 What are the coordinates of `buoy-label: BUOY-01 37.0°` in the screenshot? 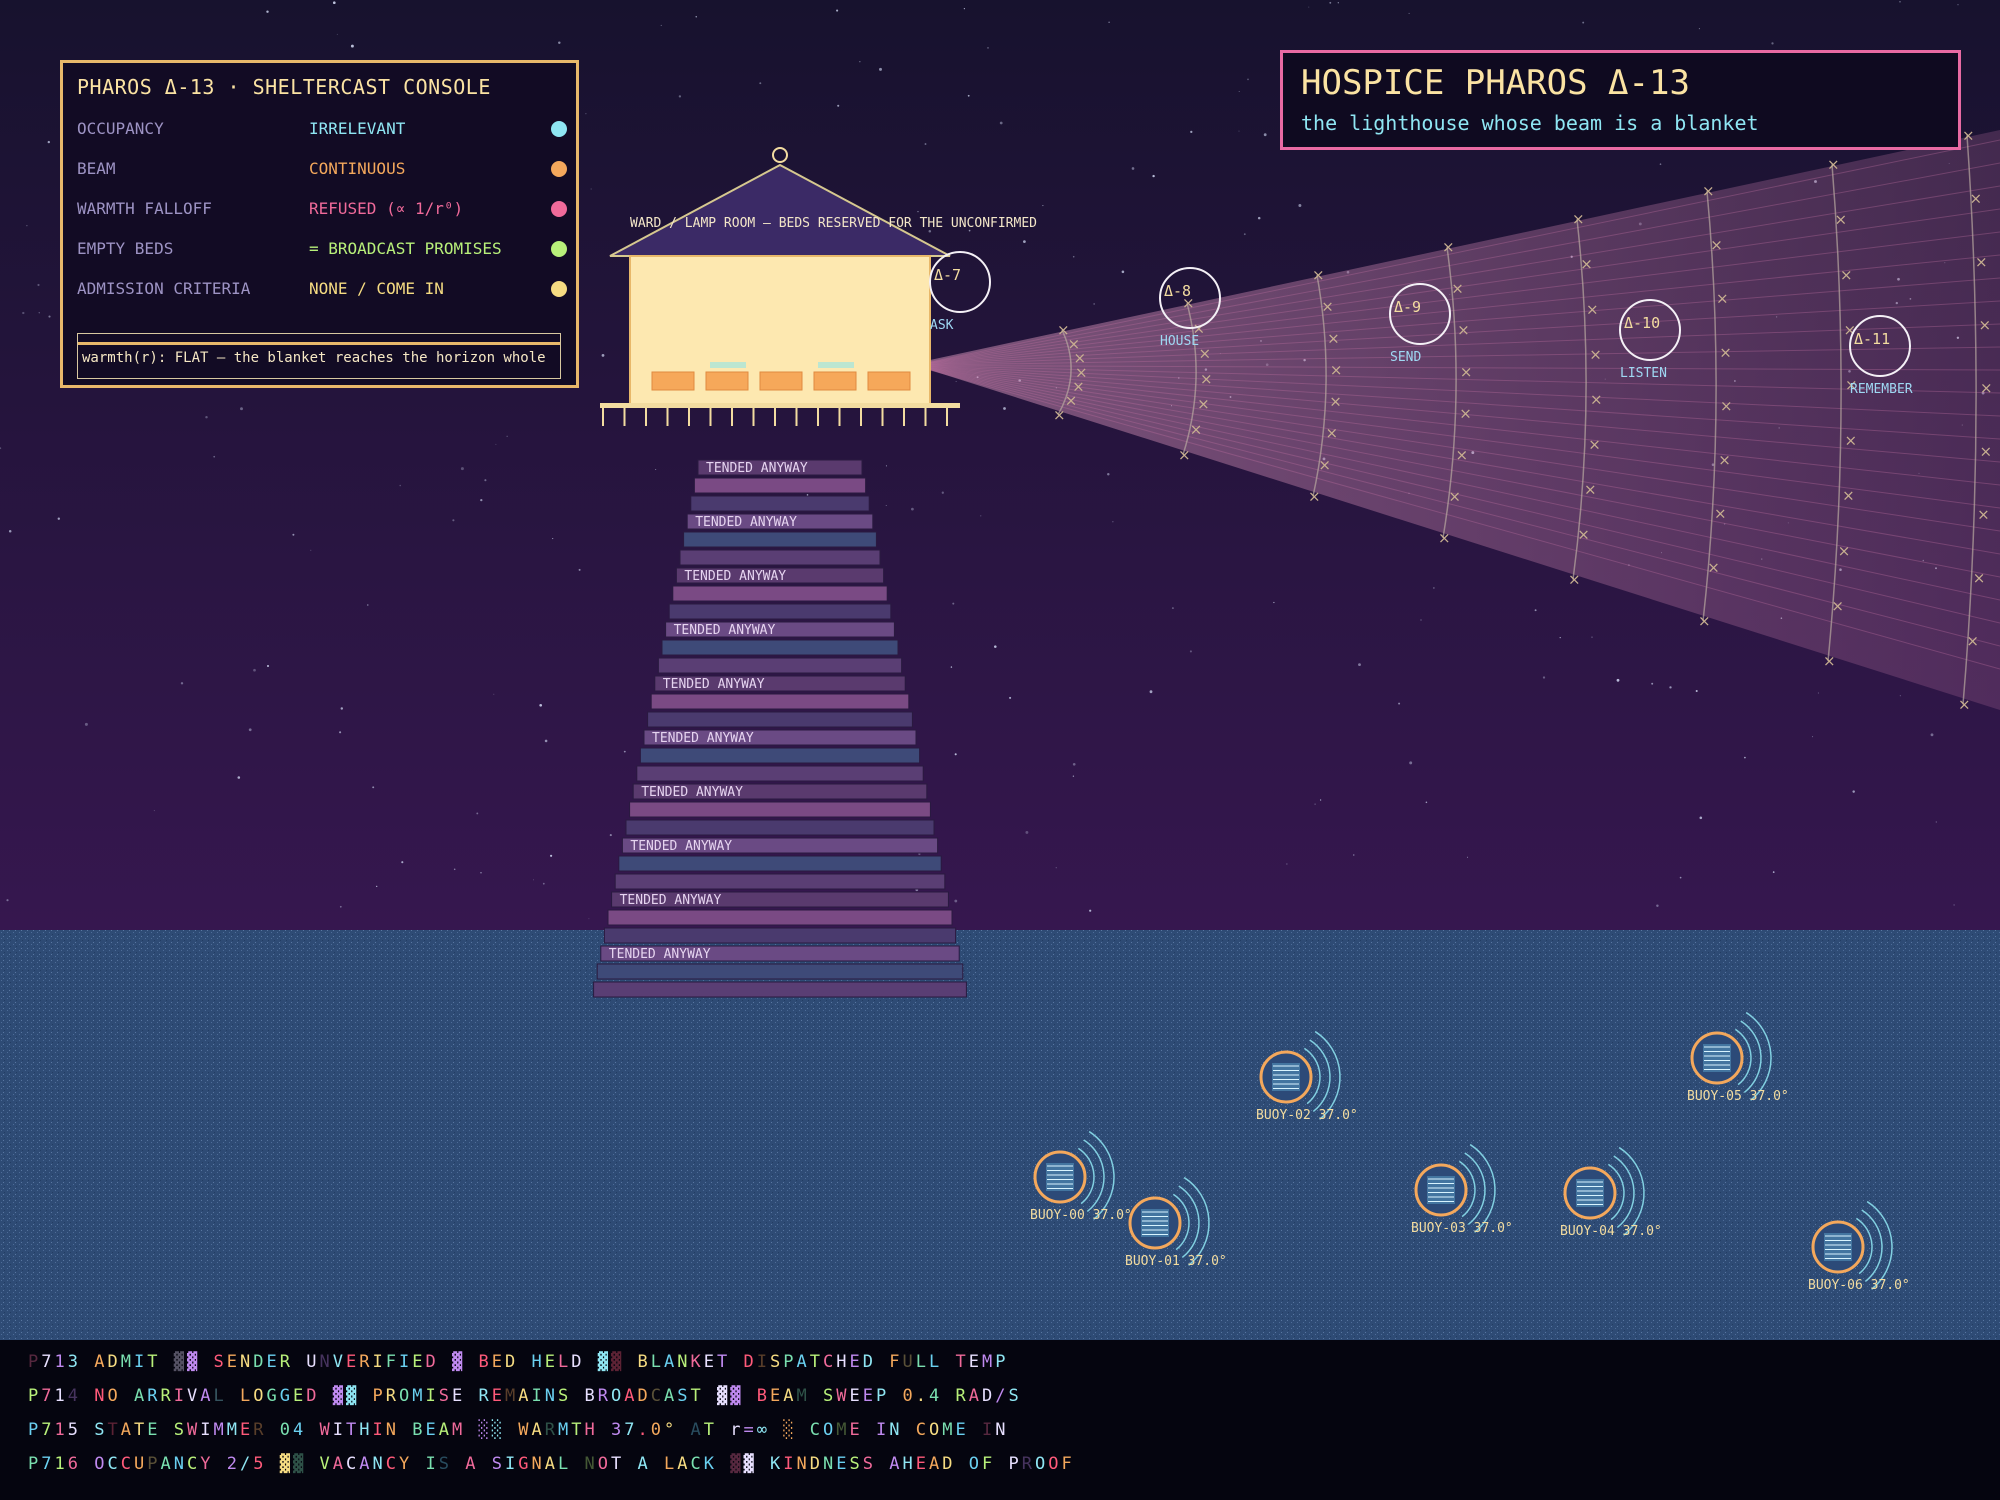 It's located at (1176, 1261).